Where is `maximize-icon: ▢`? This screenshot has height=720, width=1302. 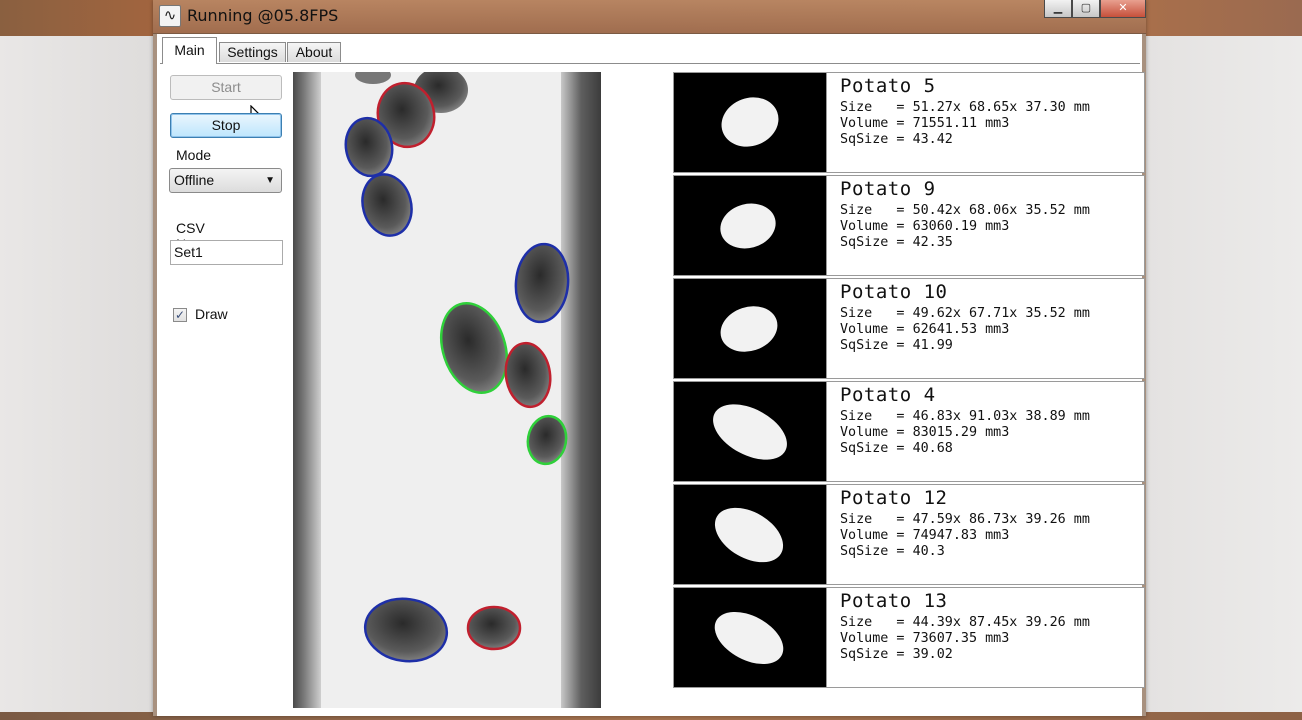 maximize-icon: ▢ is located at coordinates (1086, 9).